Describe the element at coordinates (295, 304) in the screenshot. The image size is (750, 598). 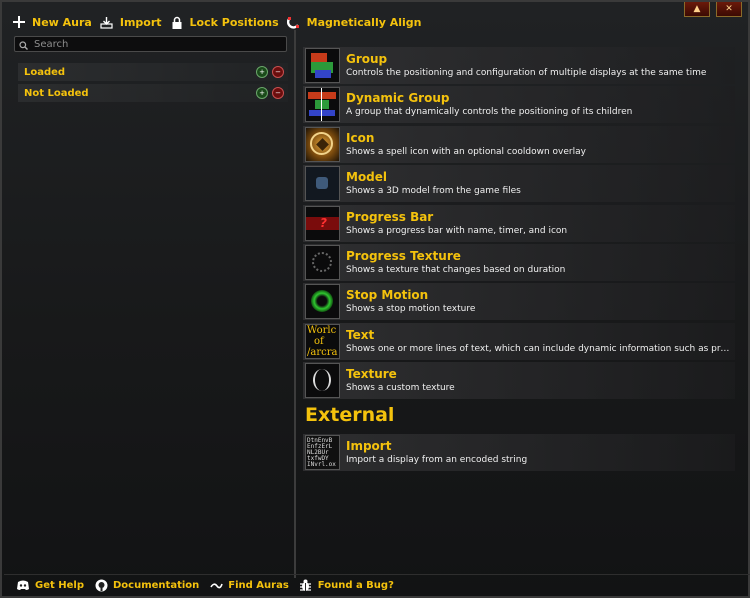
I see `panel-divider` at that location.